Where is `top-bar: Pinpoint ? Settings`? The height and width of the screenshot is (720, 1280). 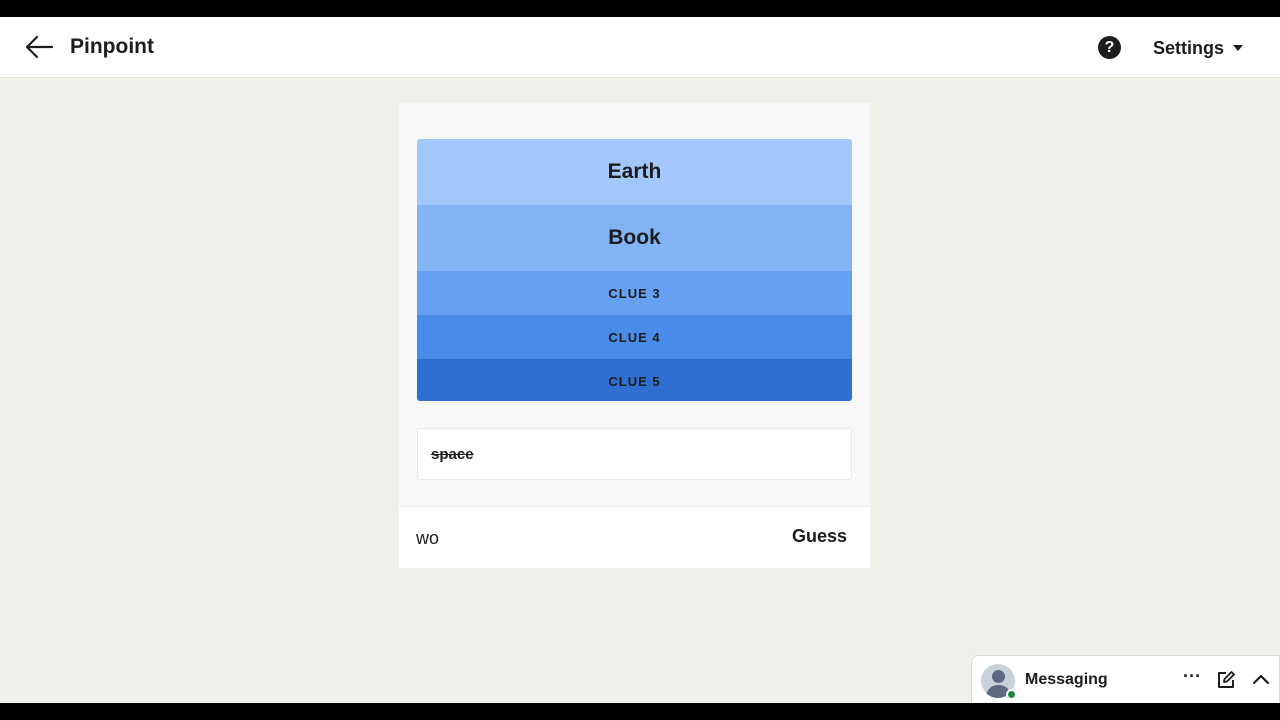
top-bar: Pinpoint ? Settings is located at coordinates (640, 47).